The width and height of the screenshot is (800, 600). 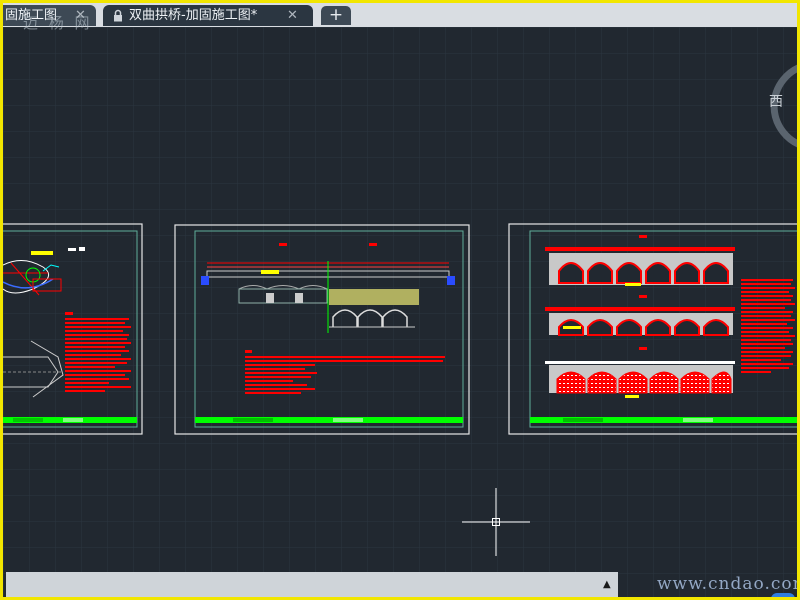 I want to click on watermark-url: www.cndao.com, so click(x=728, y=584).